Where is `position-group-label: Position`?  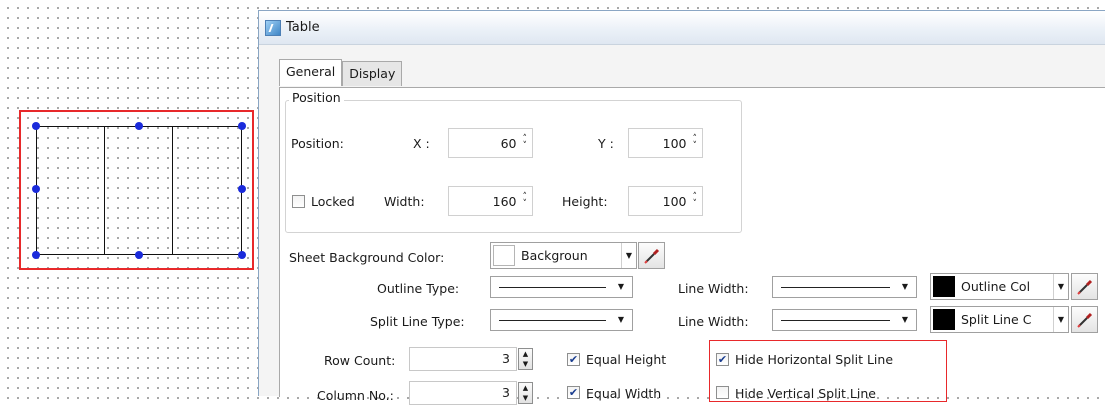 position-group-label: Position is located at coordinates (316, 97).